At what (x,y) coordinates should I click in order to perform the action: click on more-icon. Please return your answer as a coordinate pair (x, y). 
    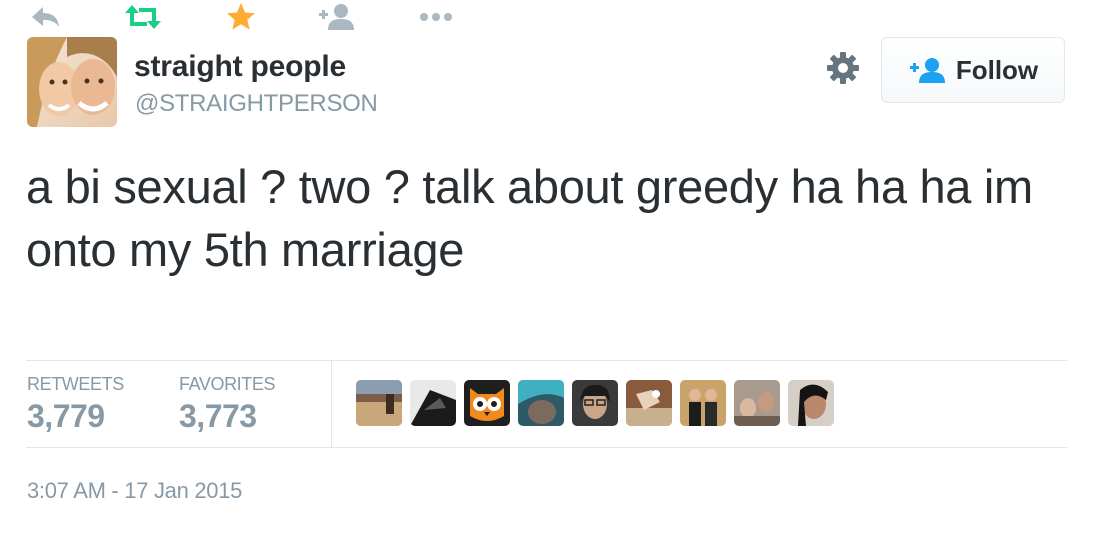
    Looking at the image, I should click on (438, 17).